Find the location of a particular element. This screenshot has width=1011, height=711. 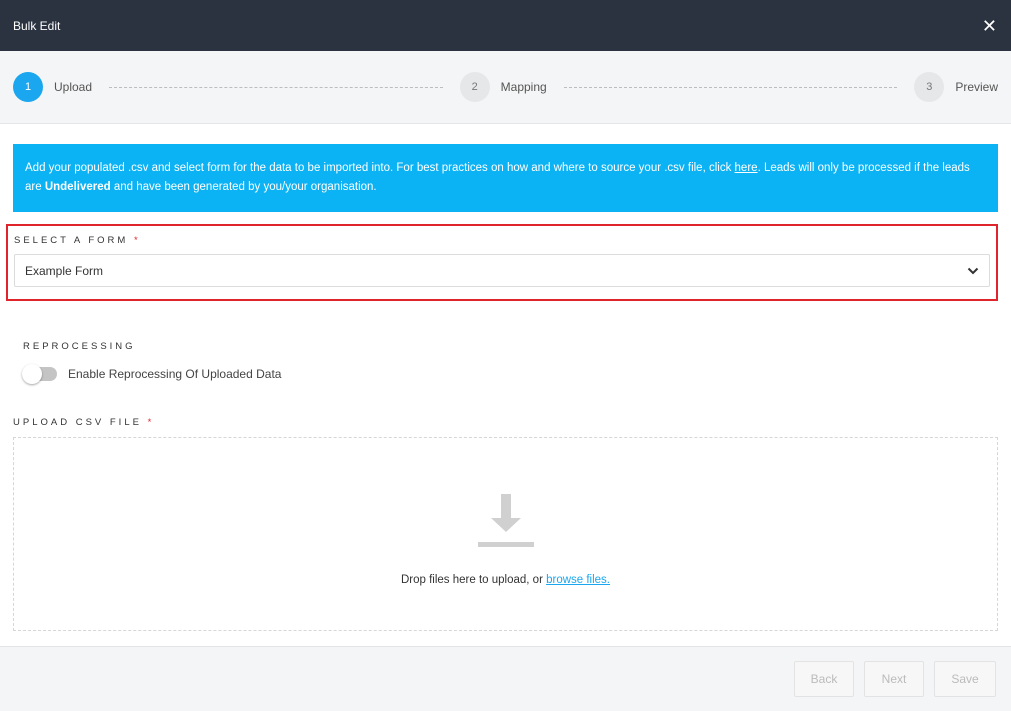

drop-instructions: Drop files here to upload, or is located at coordinates (473, 580).